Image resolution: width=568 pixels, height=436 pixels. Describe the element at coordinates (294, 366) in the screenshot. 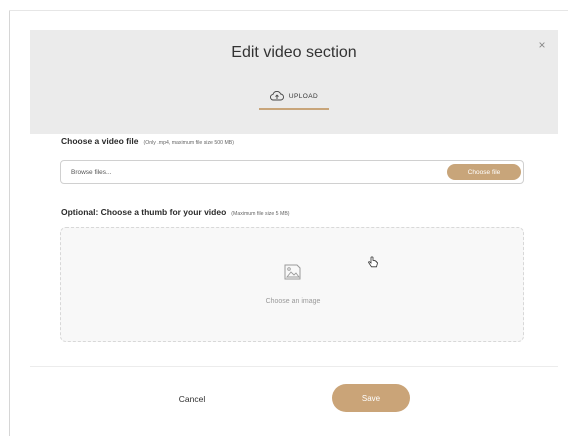

I see `footer-divider` at that location.